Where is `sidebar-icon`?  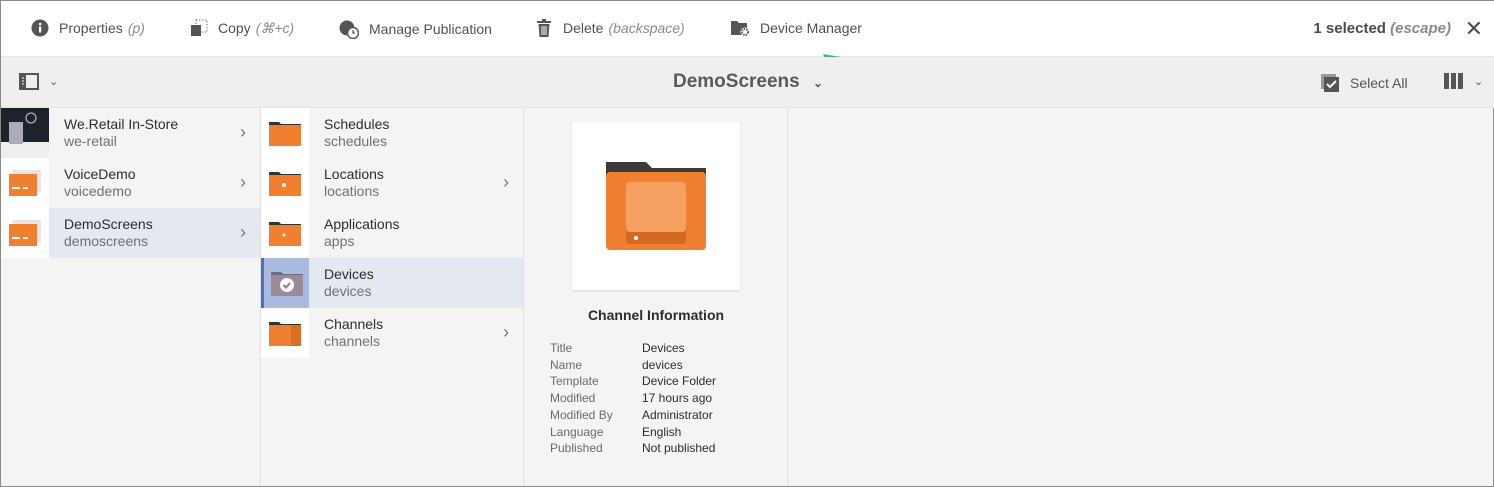
sidebar-icon is located at coordinates (29, 81).